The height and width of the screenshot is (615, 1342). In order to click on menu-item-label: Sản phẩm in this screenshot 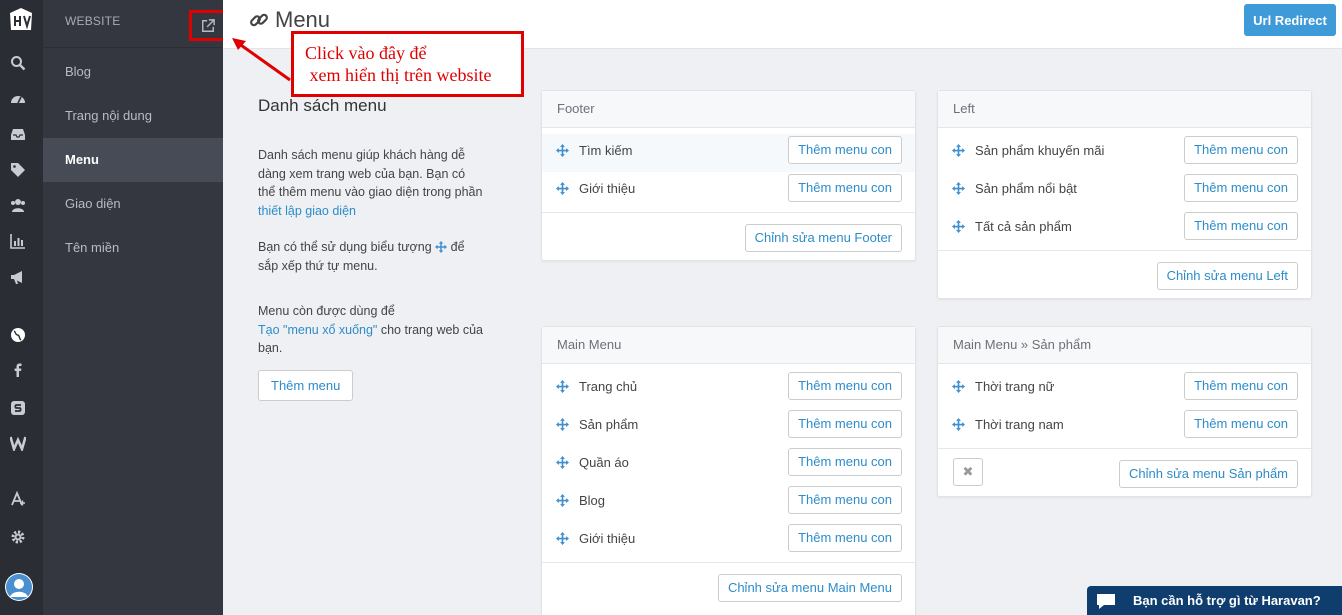, I will do `click(609, 424)`.